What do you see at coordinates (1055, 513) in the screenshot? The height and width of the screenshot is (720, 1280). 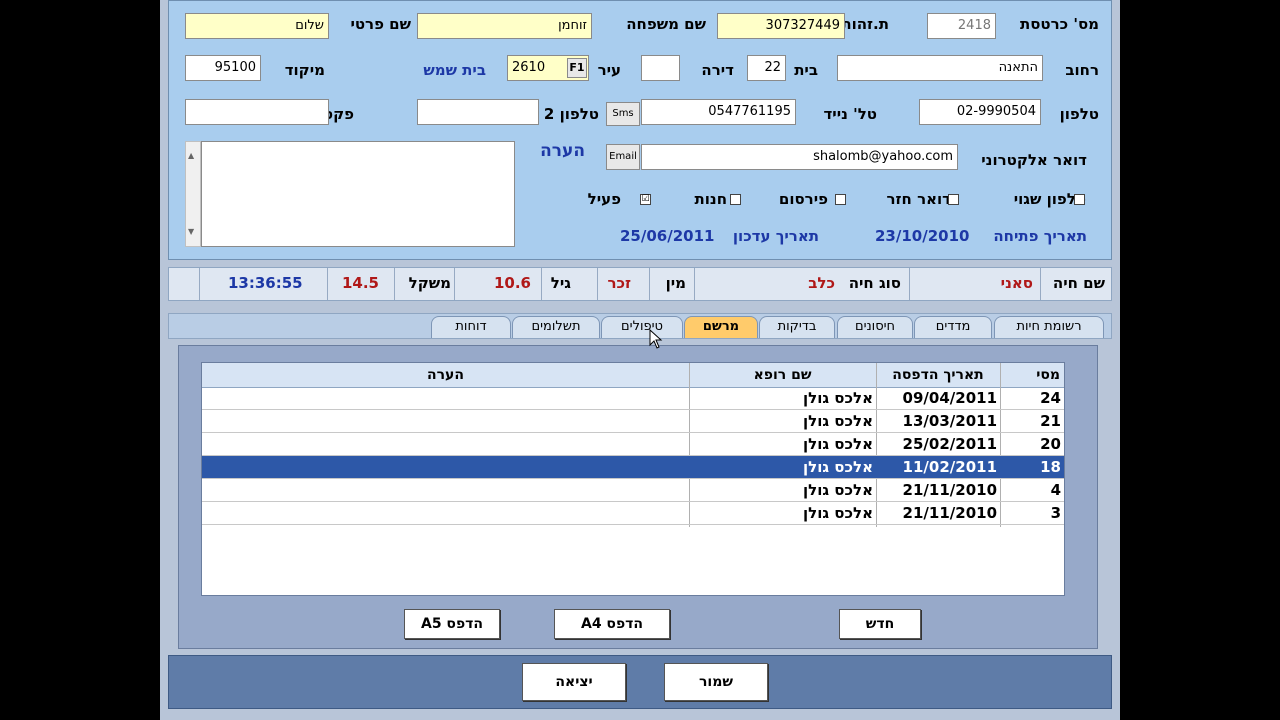 I see `cell-no: 3` at bounding box center [1055, 513].